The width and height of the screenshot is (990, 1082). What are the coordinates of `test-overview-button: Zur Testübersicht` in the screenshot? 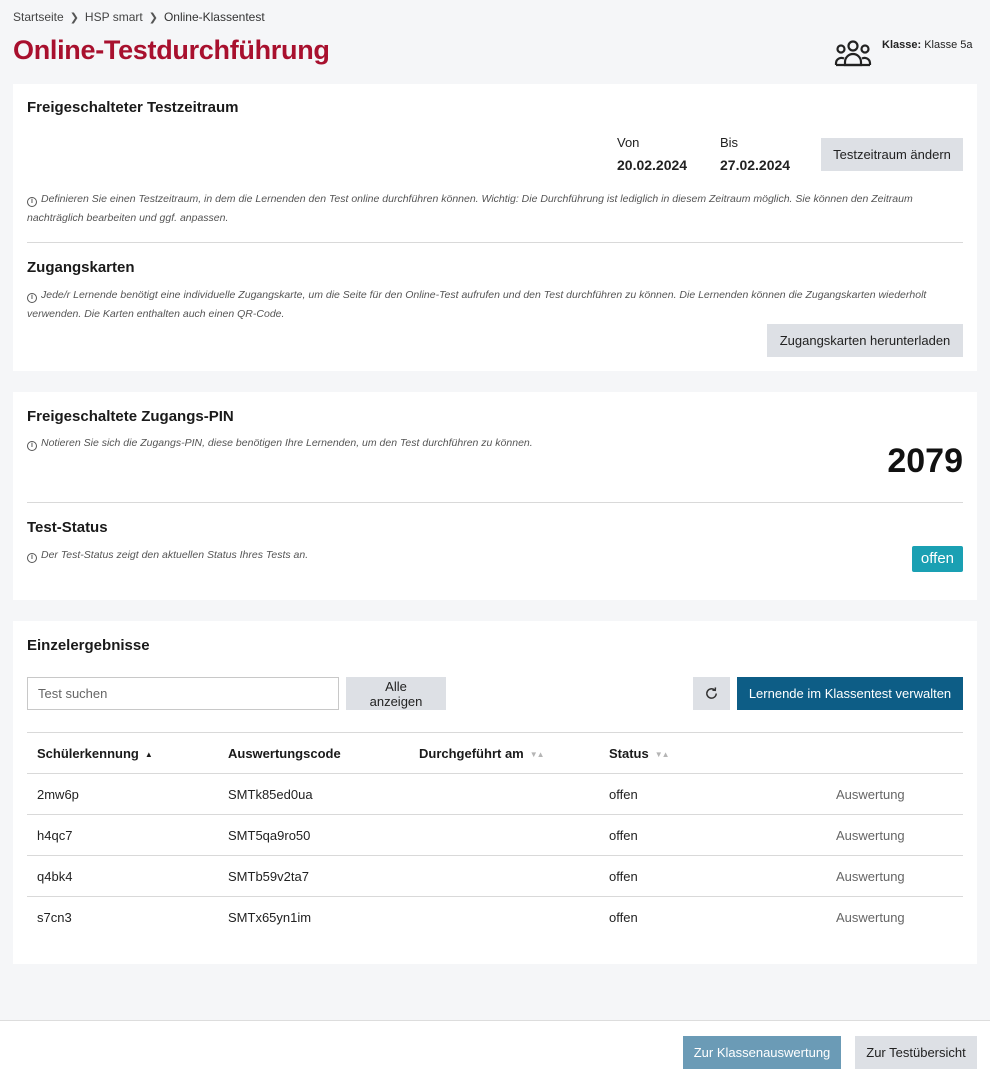 It's located at (916, 1052).